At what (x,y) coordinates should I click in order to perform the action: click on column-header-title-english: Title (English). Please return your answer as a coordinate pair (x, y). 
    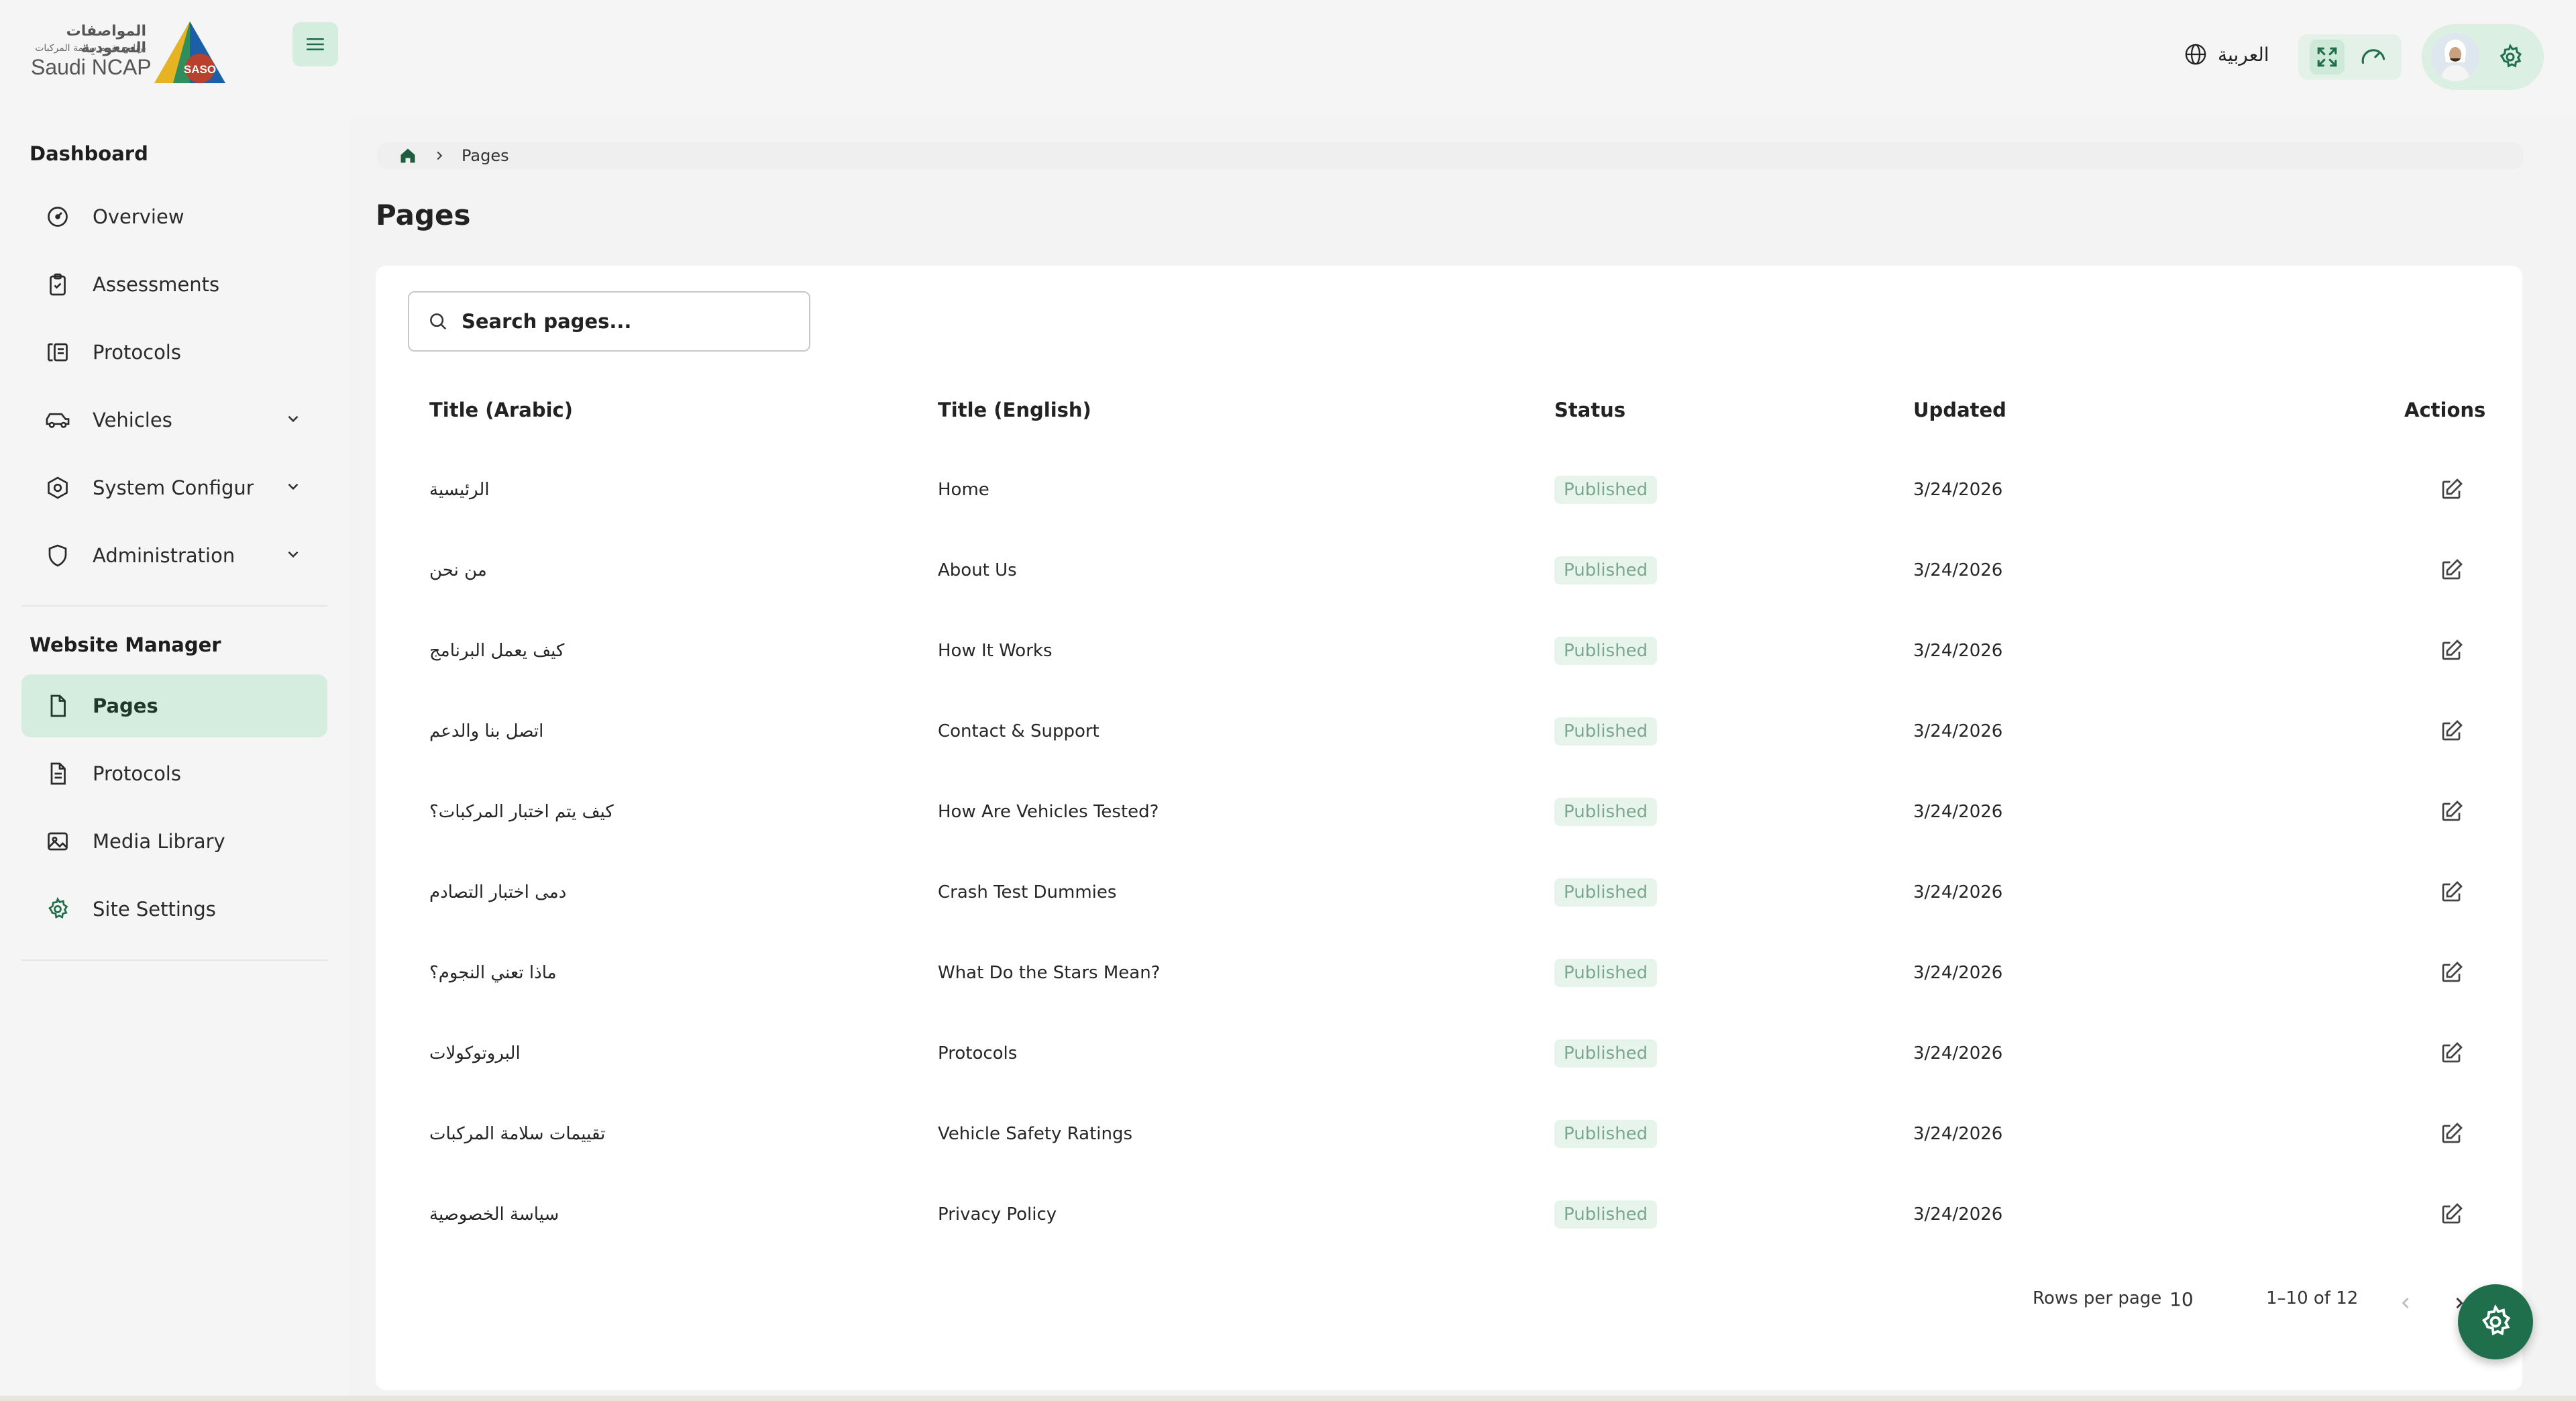
    Looking at the image, I should click on (1014, 410).